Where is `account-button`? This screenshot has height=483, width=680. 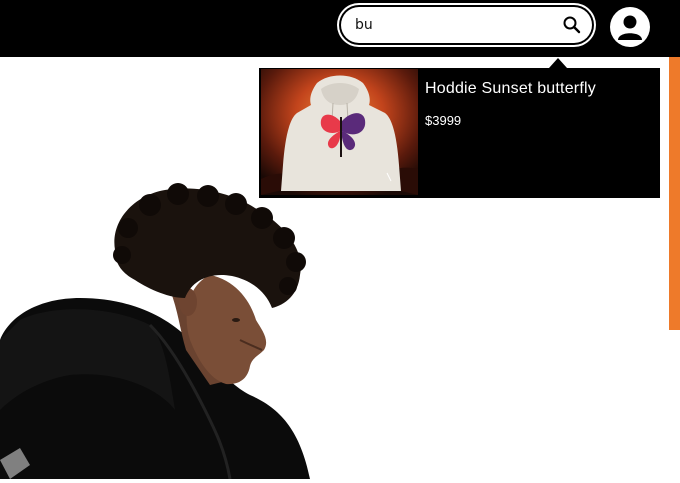 account-button is located at coordinates (630, 27).